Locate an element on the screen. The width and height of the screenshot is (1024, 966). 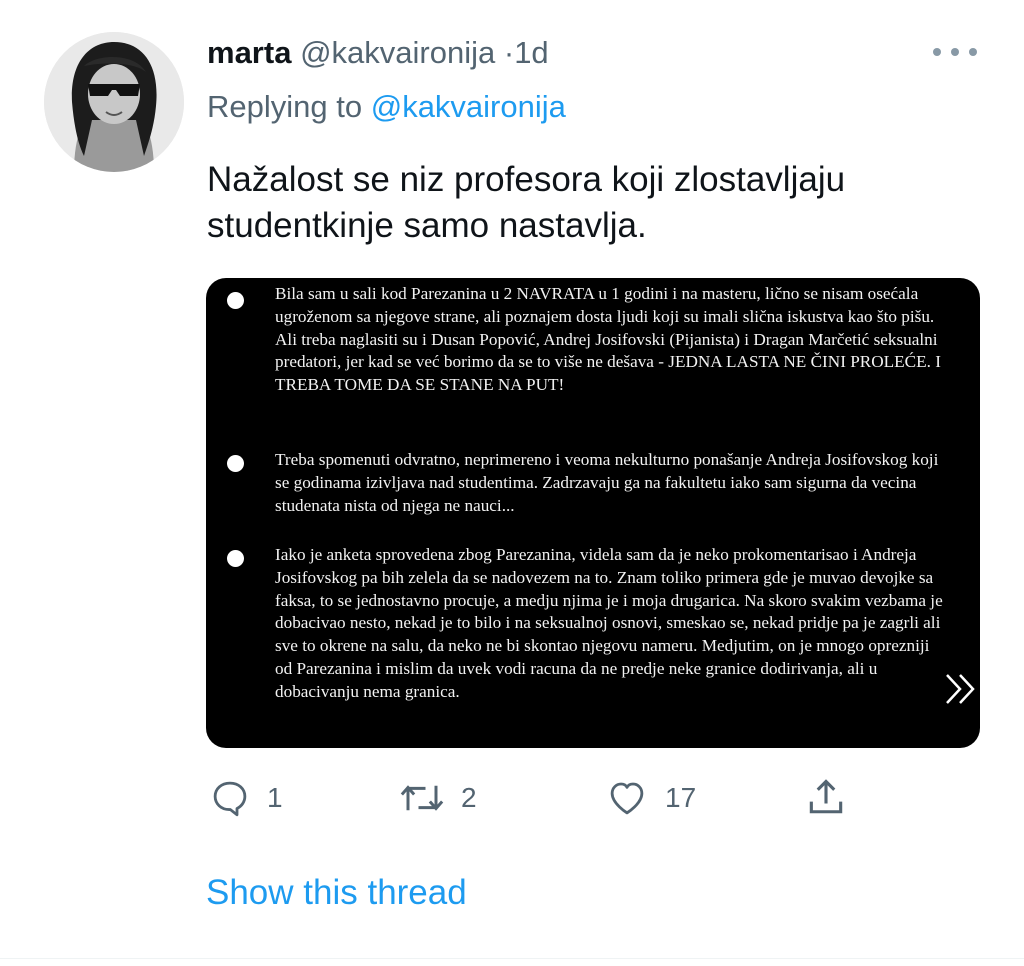
show-thread-link: Show this thread is located at coordinates (336, 893).